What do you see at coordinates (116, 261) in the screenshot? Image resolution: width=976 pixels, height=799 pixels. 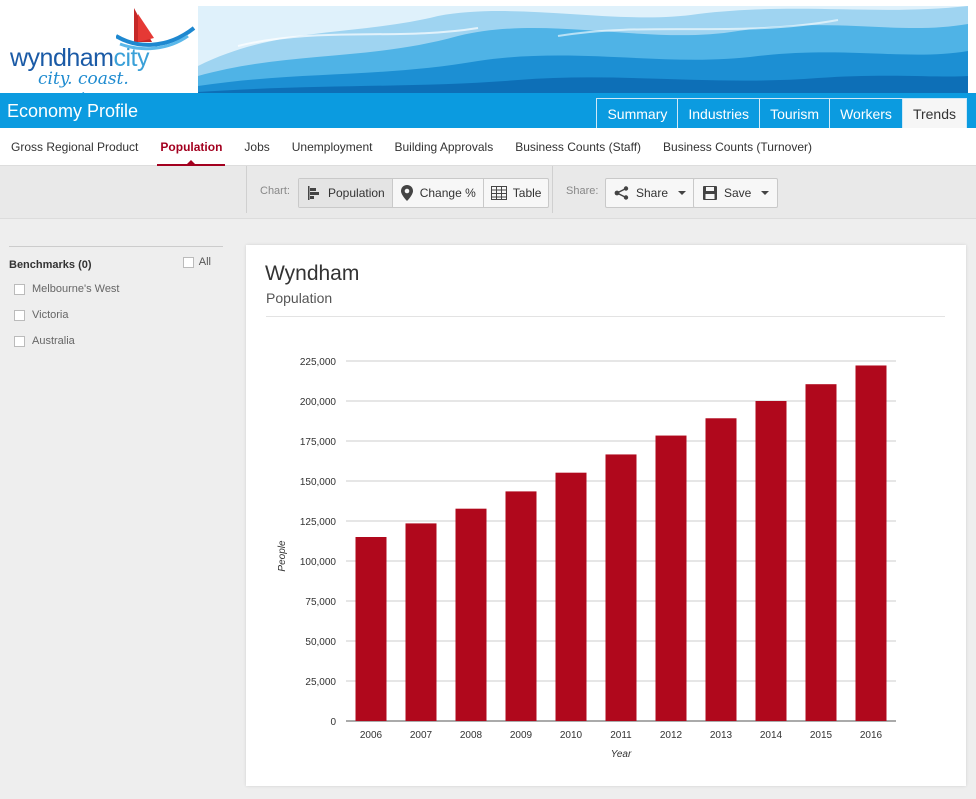 I see `benchmarks-header: Benchmarks (0) All` at bounding box center [116, 261].